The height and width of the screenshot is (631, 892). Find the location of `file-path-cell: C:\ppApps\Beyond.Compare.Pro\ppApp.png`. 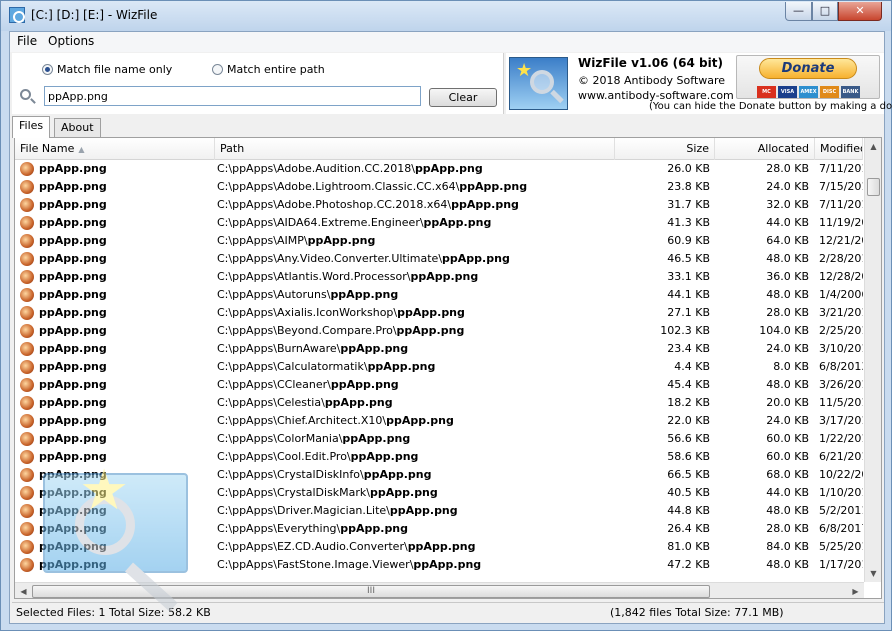

file-path-cell: C:\ppApps\Beyond.Compare.Pro\ppApp.png is located at coordinates (414, 331).